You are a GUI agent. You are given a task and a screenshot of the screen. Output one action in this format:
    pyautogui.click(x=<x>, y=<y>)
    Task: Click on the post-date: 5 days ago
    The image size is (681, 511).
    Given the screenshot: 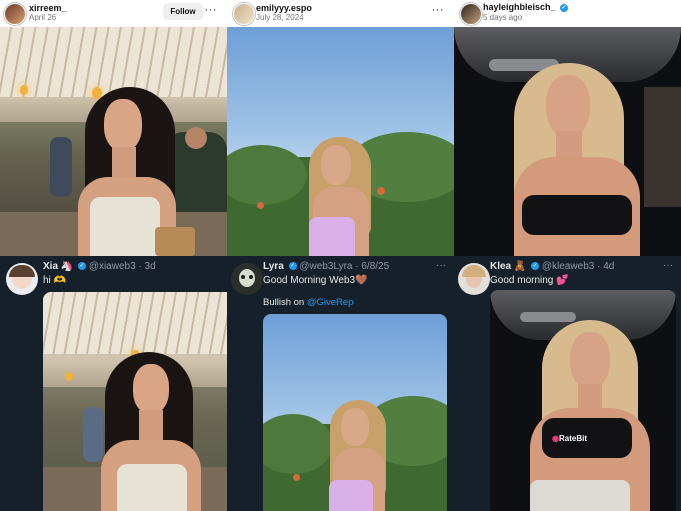 What is the action you would take?
    pyautogui.click(x=503, y=17)
    